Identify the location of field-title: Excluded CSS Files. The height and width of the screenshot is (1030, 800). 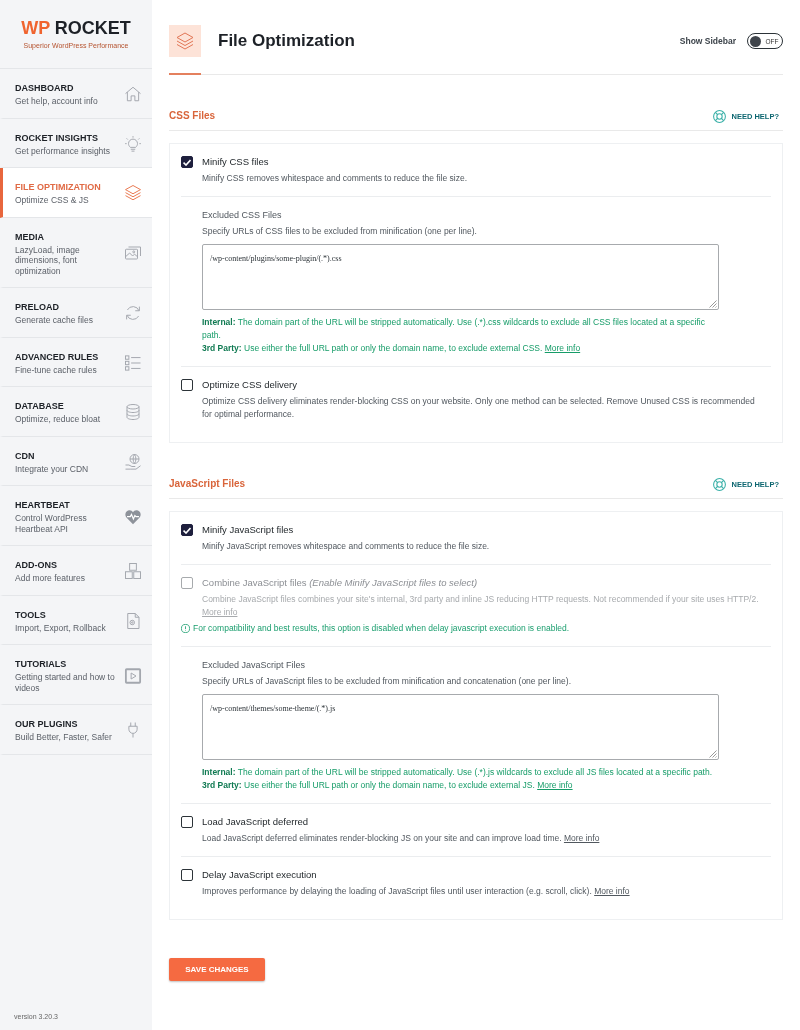
(242, 215).